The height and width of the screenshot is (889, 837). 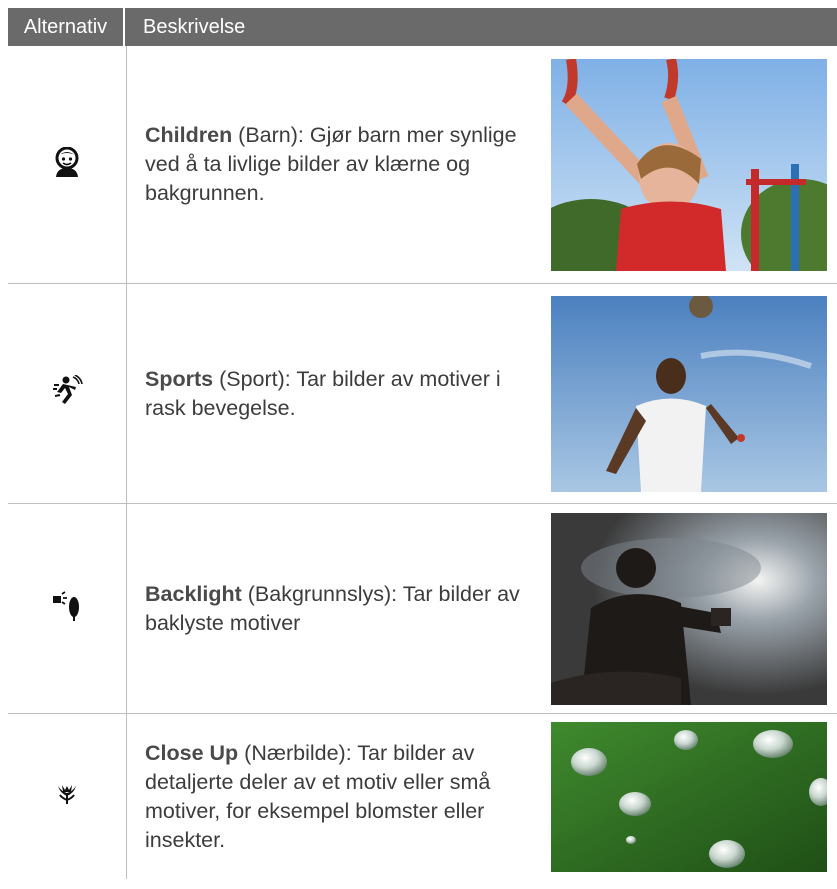 What do you see at coordinates (179, 378) in the screenshot?
I see `mode-title: Sports` at bounding box center [179, 378].